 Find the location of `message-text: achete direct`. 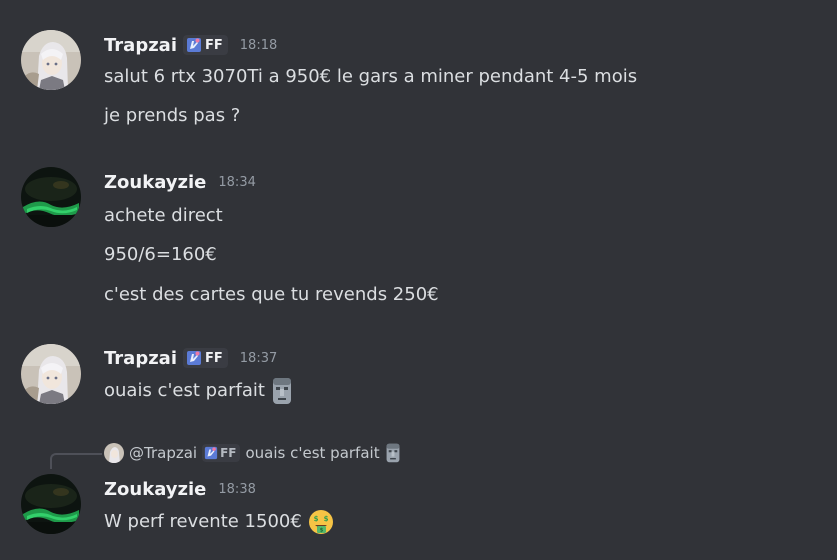

message-text: achete direct is located at coordinates (163, 215).